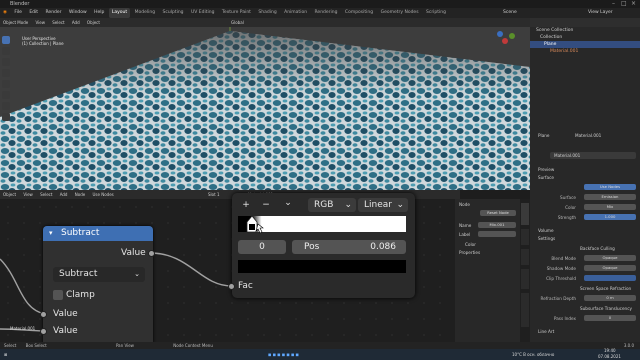 The image size is (640, 360). Describe the element at coordinates (400, 13) in the screenshot. I see `tab-geometry-nodes: Geometry Nodes` at that location.